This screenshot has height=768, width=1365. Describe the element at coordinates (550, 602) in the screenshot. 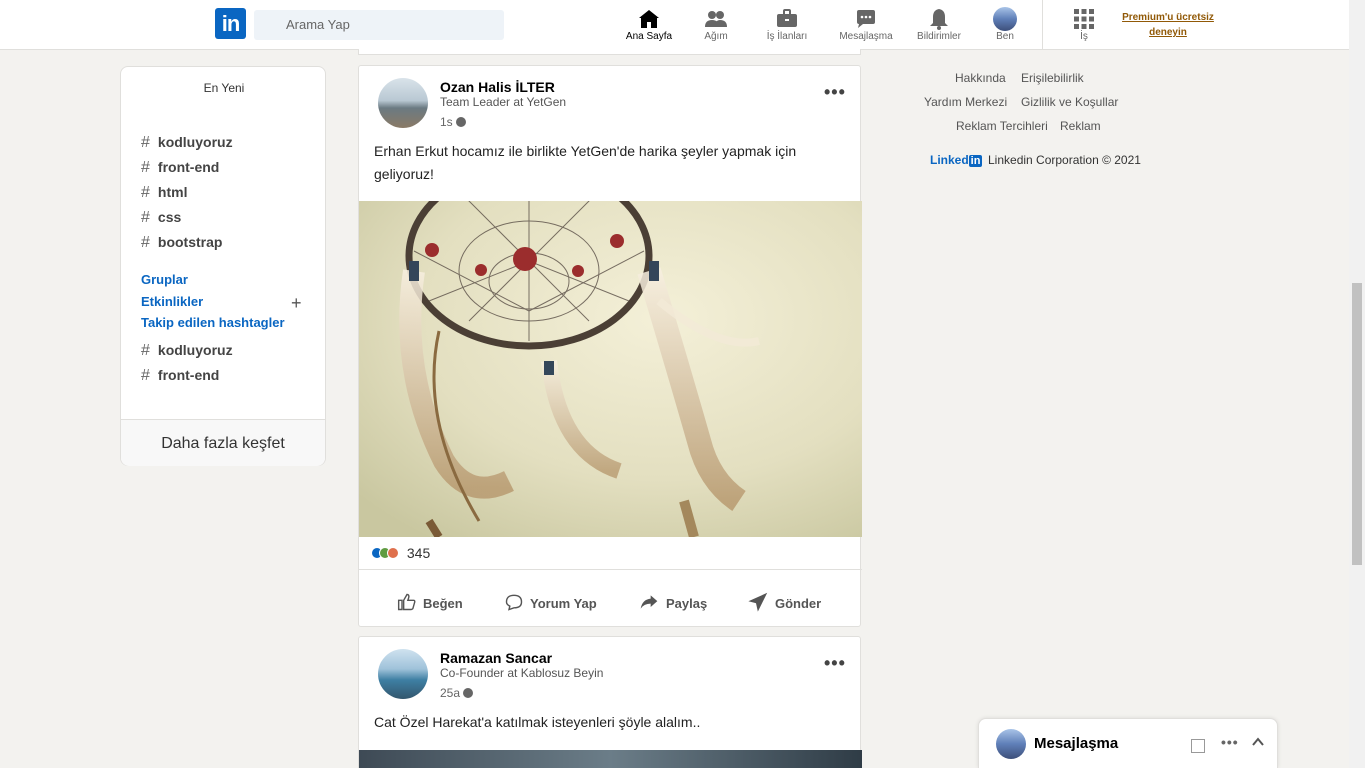

I see `comment-button: Yorum Yap` at that location.